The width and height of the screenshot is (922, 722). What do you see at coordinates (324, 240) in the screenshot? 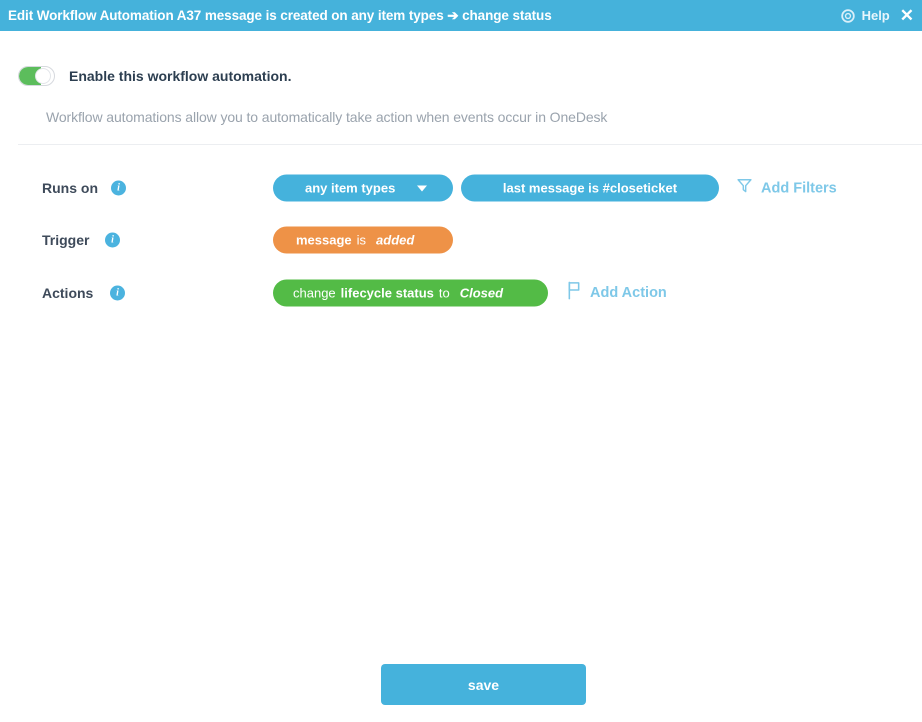
I see `trigger-subject: message` at bounding box center [324, 240].